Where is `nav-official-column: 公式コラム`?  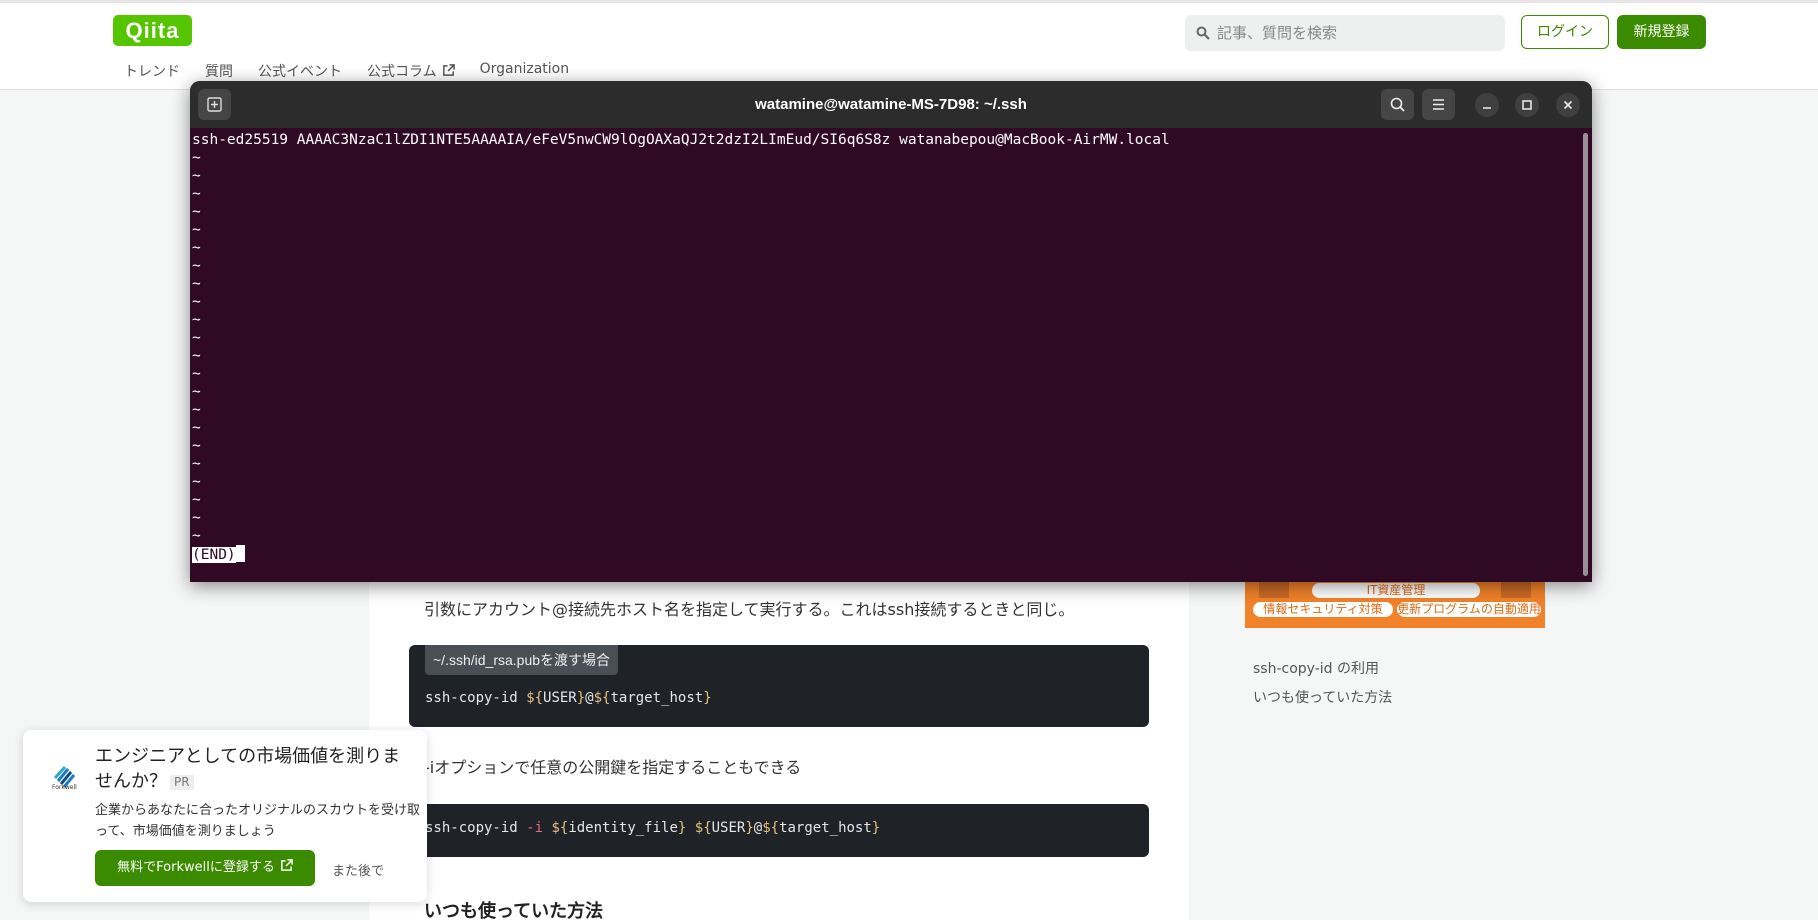 nav-official-column: 公式コラム is located at coordinates (411, 71).